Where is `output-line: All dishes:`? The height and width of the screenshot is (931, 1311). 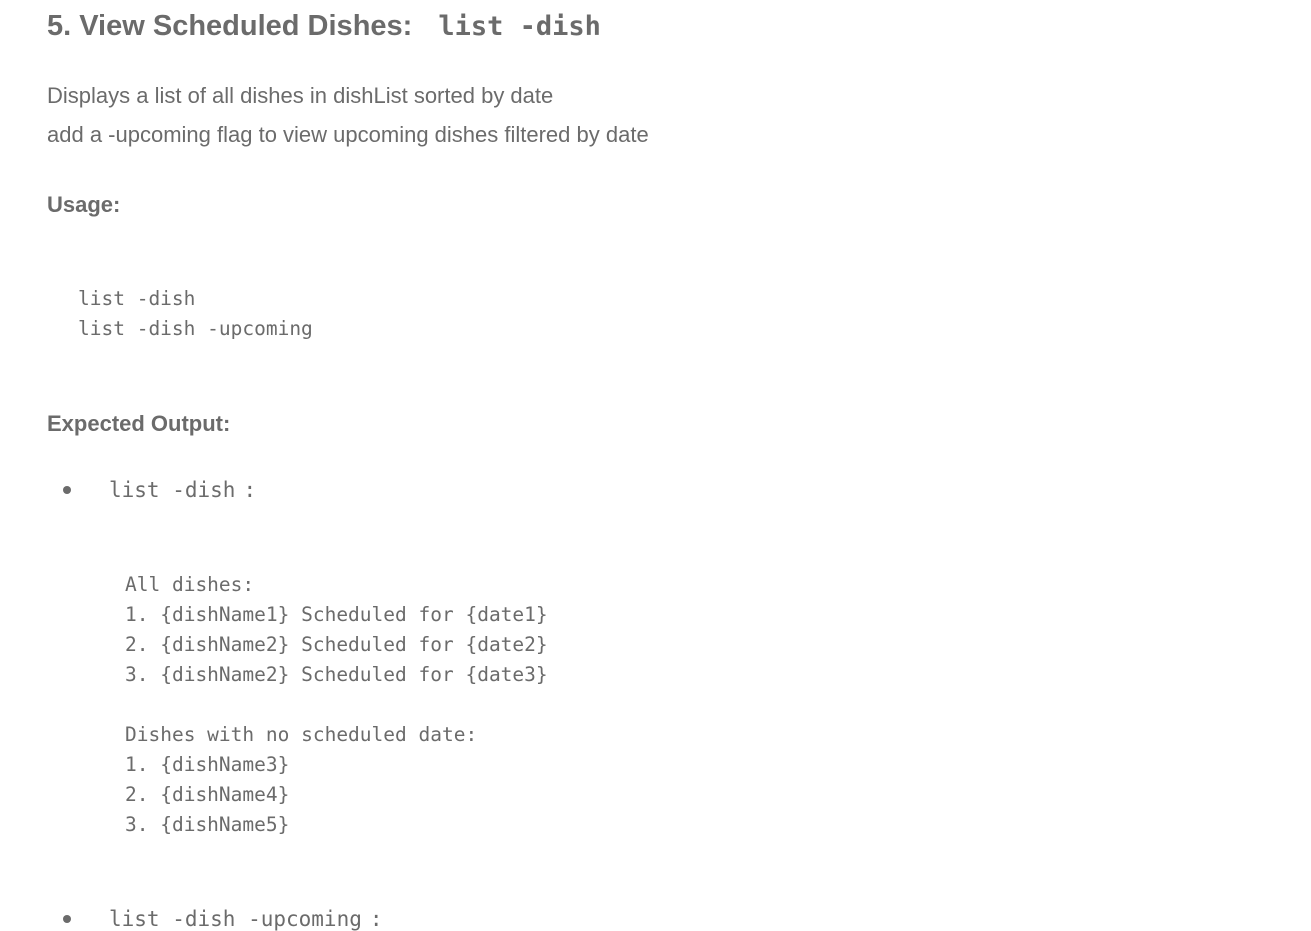
output-line: All dishes: is located at coordinates (190, 584).